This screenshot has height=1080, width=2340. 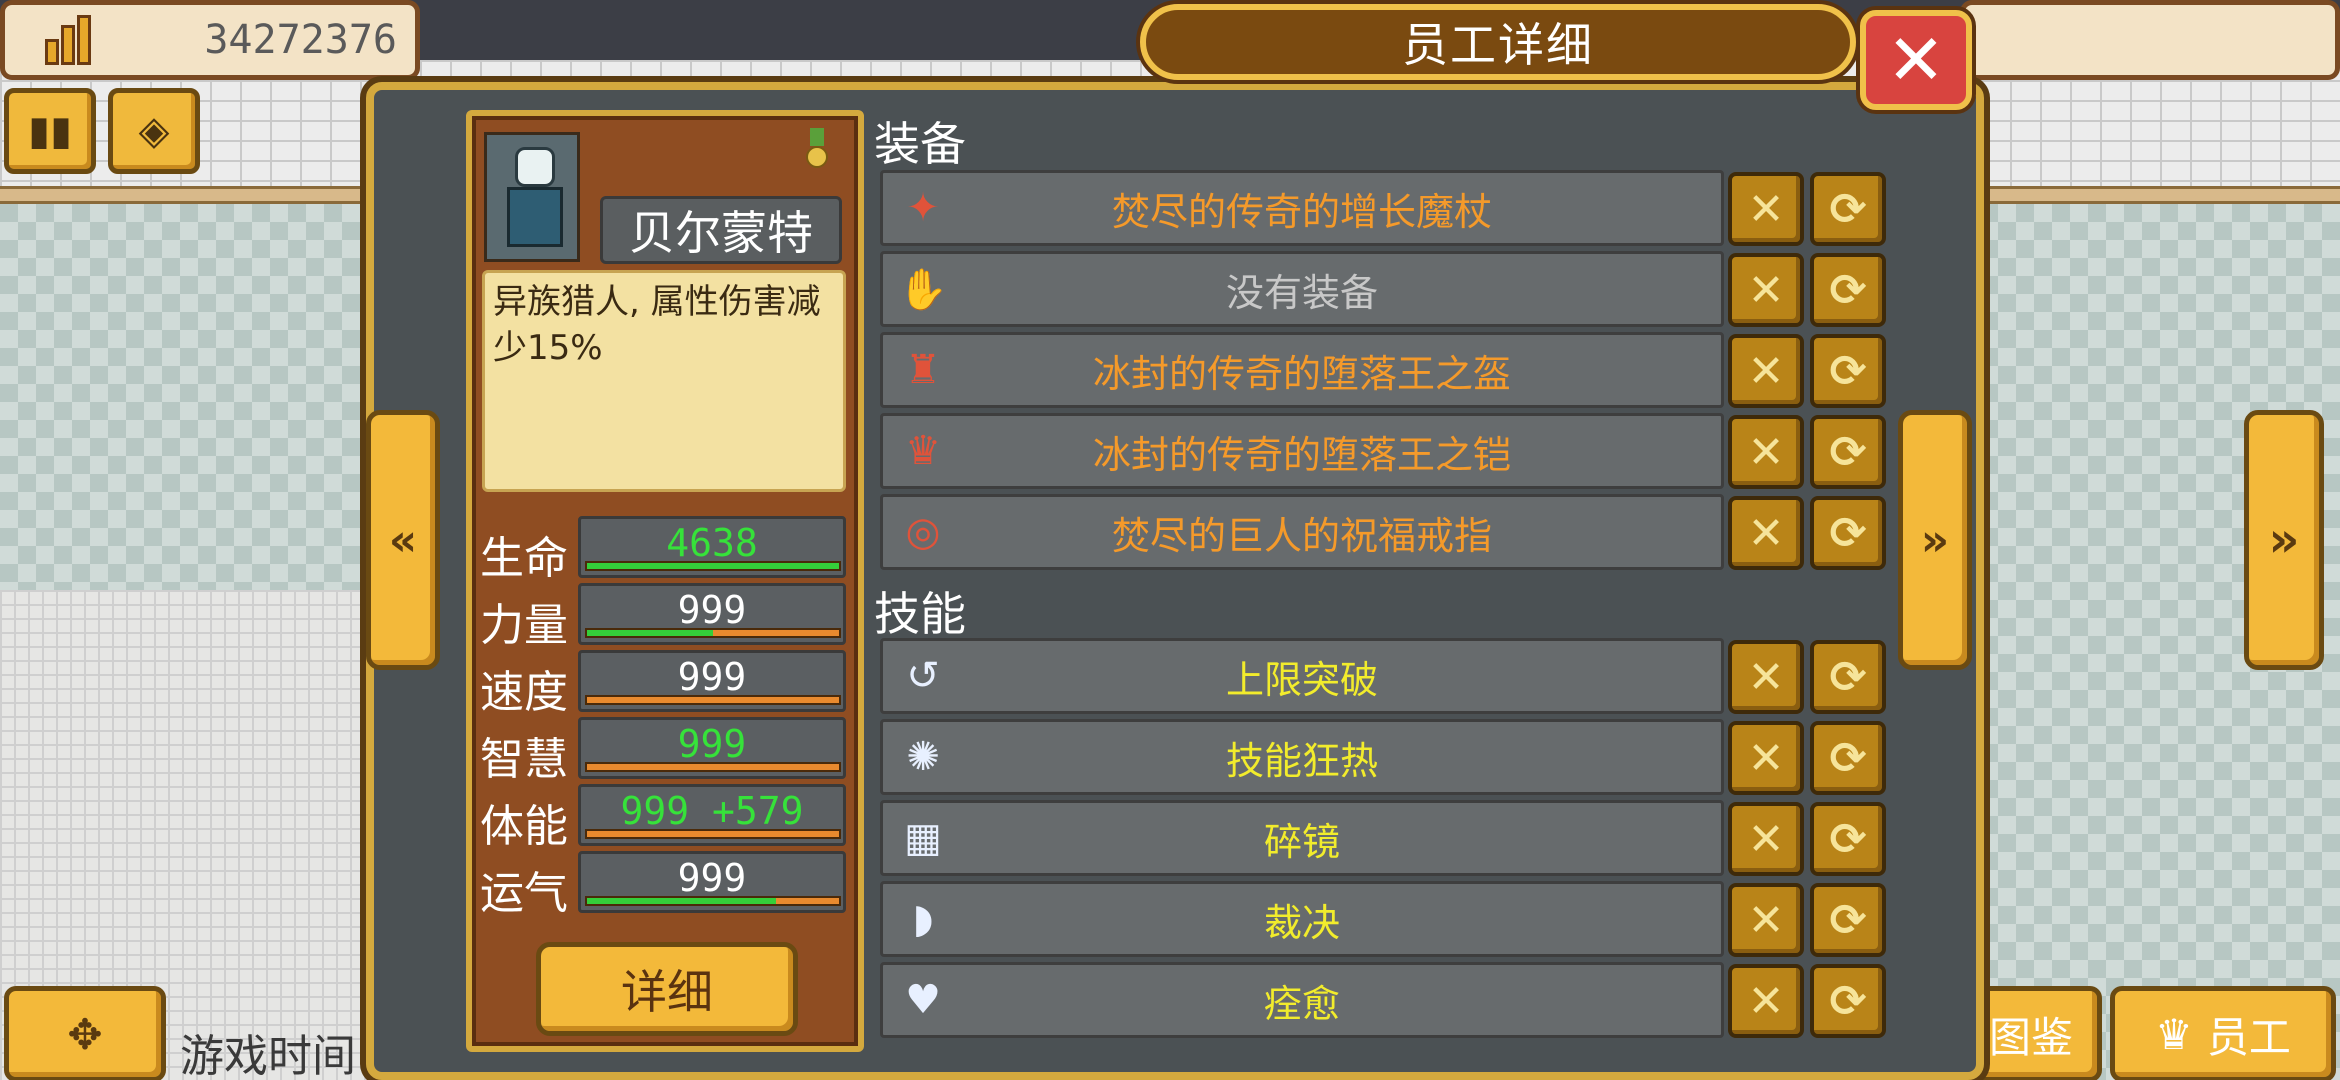 I want to click on money-display: 34272376, so click(x=210, y=40).